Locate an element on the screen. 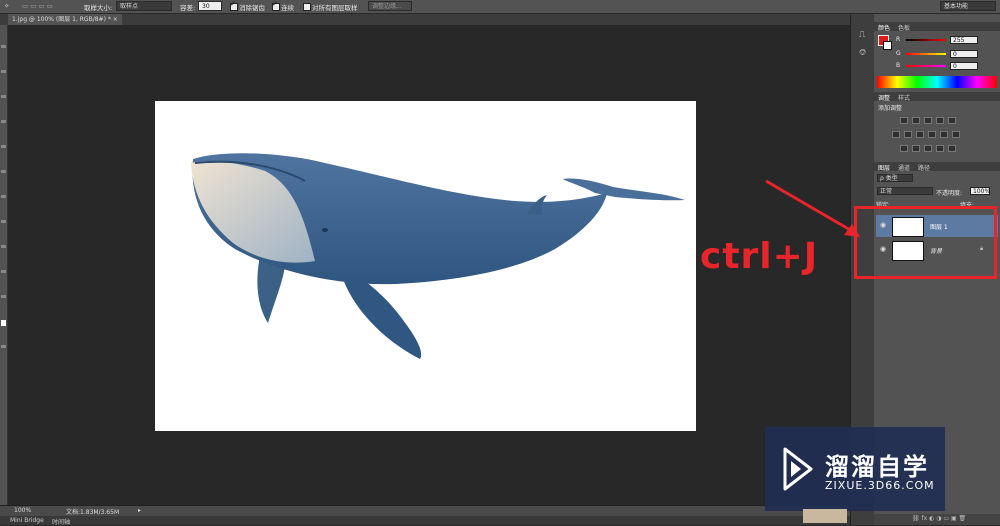  color-balance-icon is located at coordinates (908, 134).